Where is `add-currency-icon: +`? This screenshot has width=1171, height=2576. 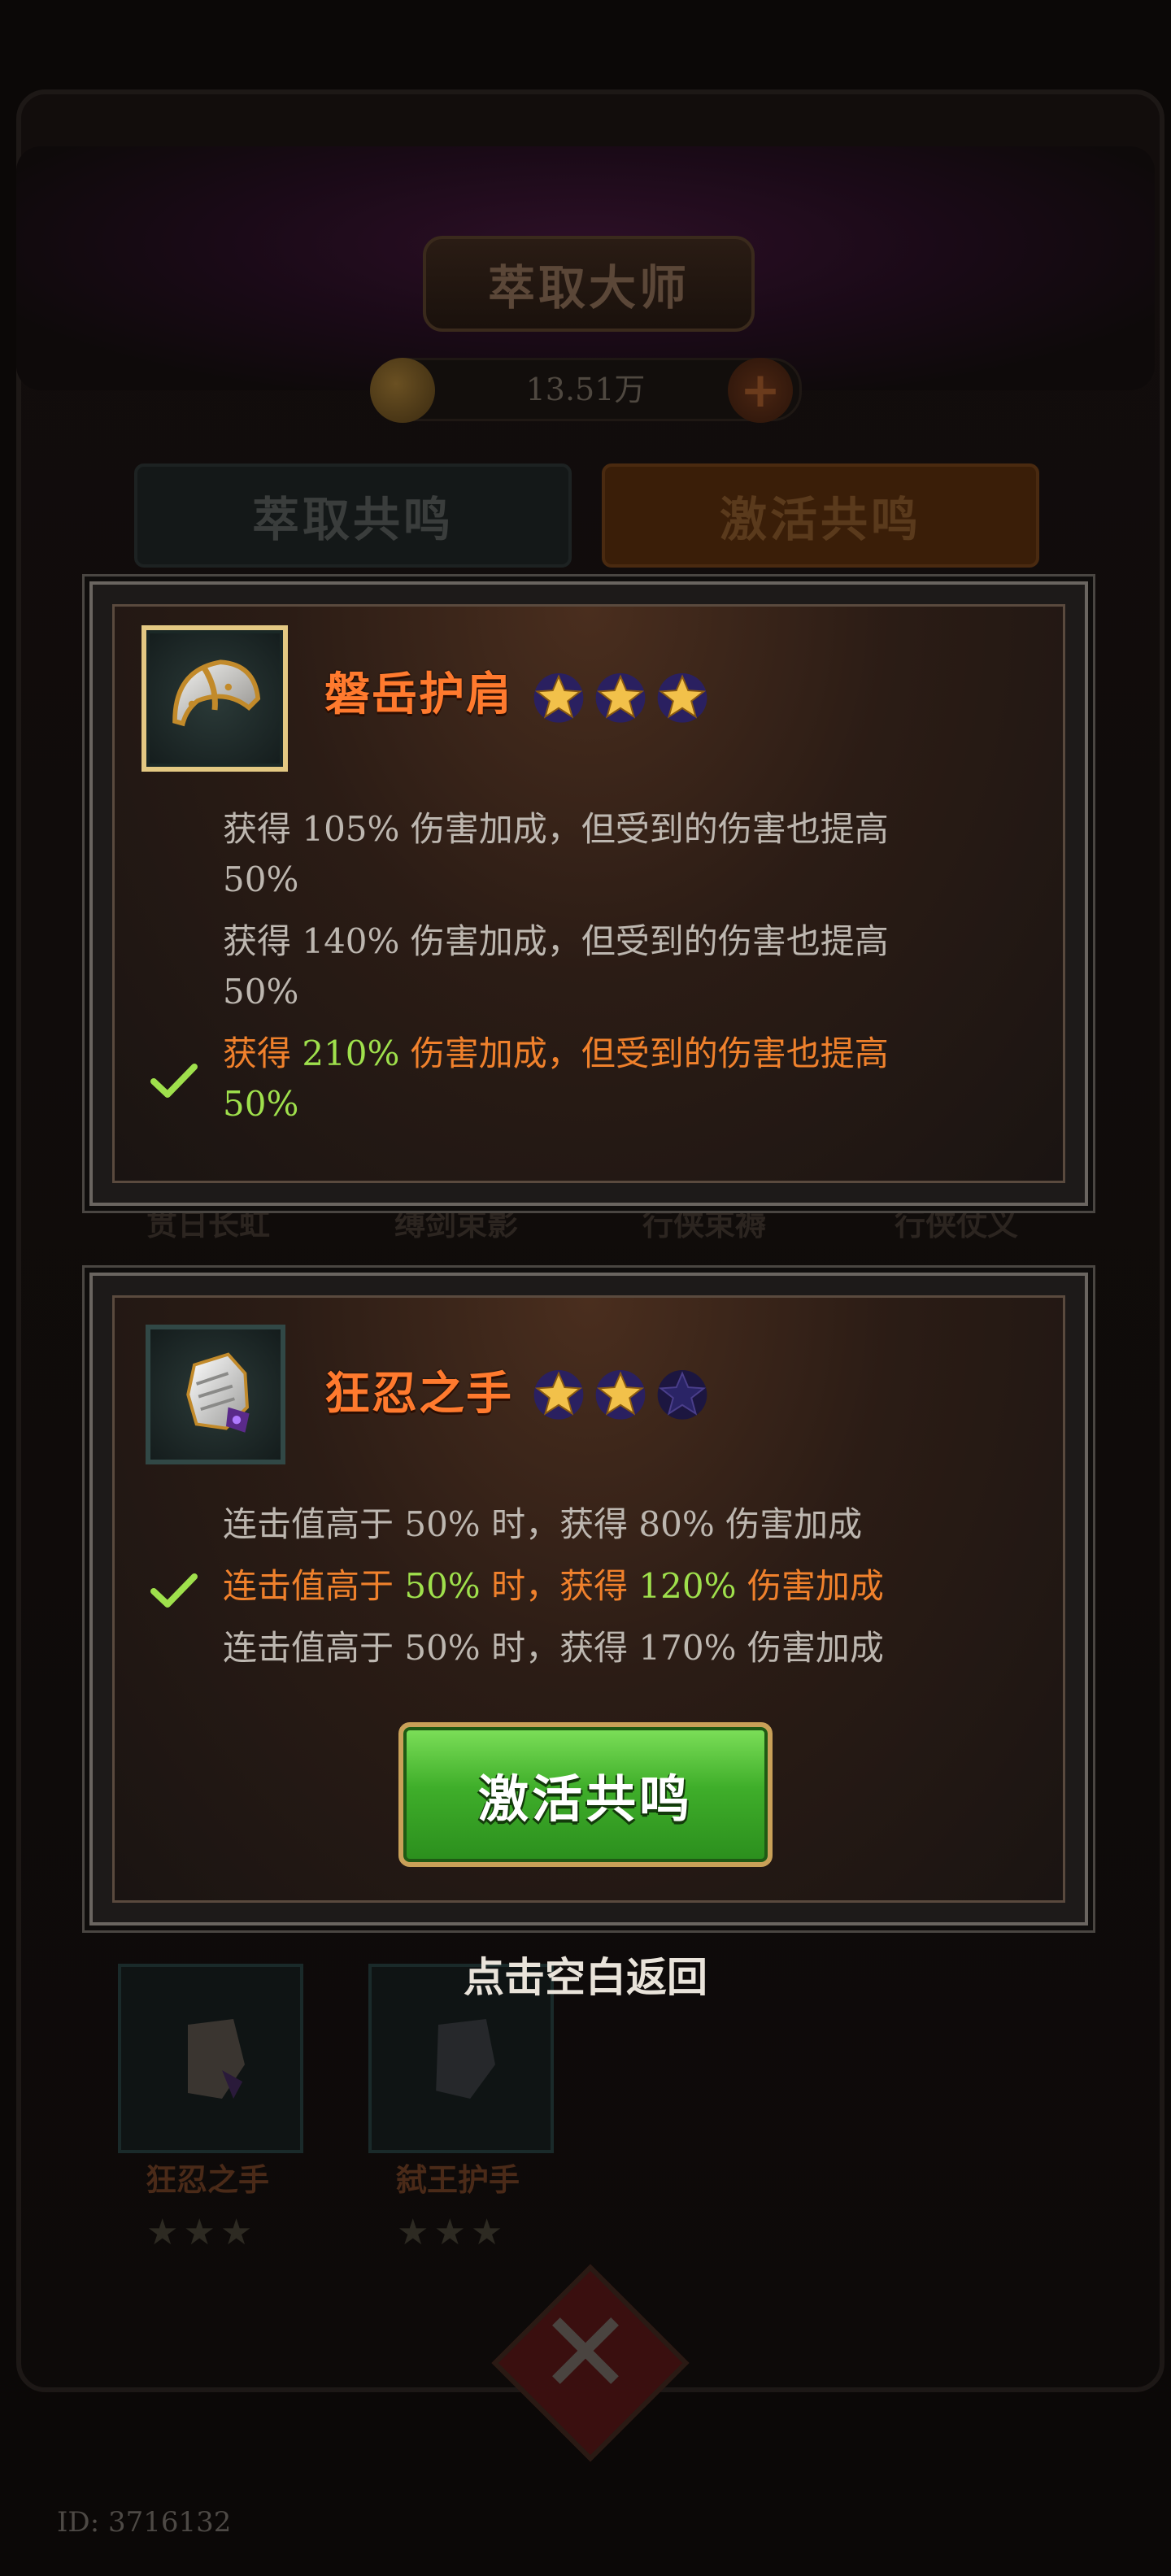
add-currency-icon: + is located at coordinates (760, 391).